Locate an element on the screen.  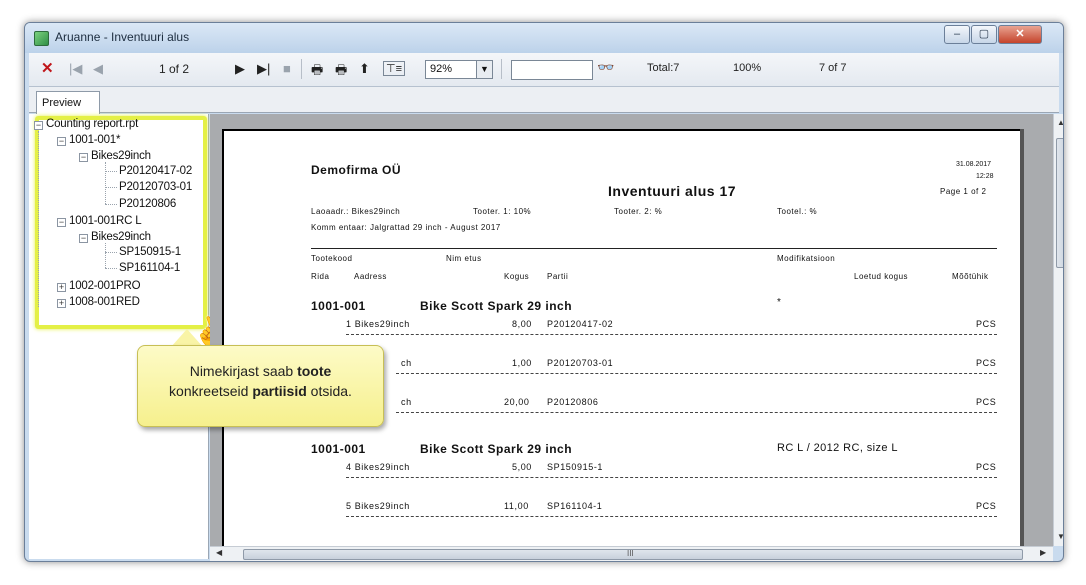
tooter1: Tooter. 1: 10% is located at coordinates (502, 211).